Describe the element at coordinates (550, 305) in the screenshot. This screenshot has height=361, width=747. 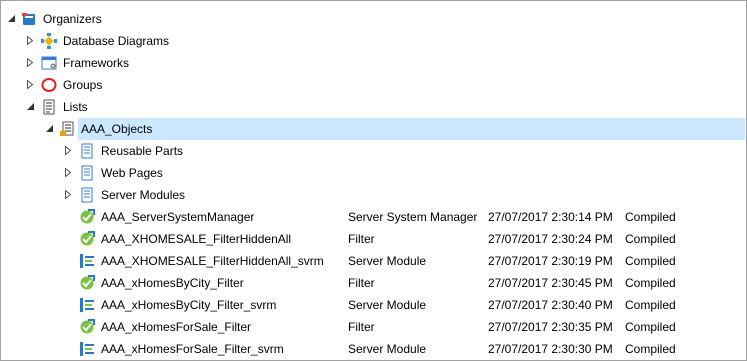
I see `object-date: 27/07/2017 2:30:40 PM` at that location.